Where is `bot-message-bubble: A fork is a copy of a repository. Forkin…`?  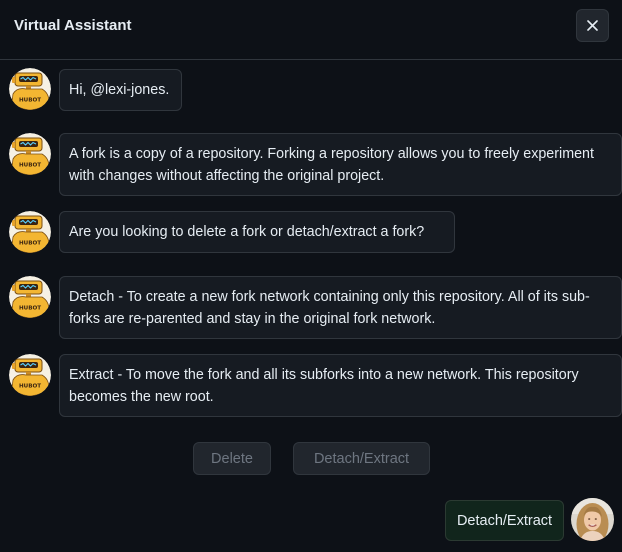 bot-message-bubble: A fork is a copy of a repository. Forkin… is located at coordinates (340, 164).